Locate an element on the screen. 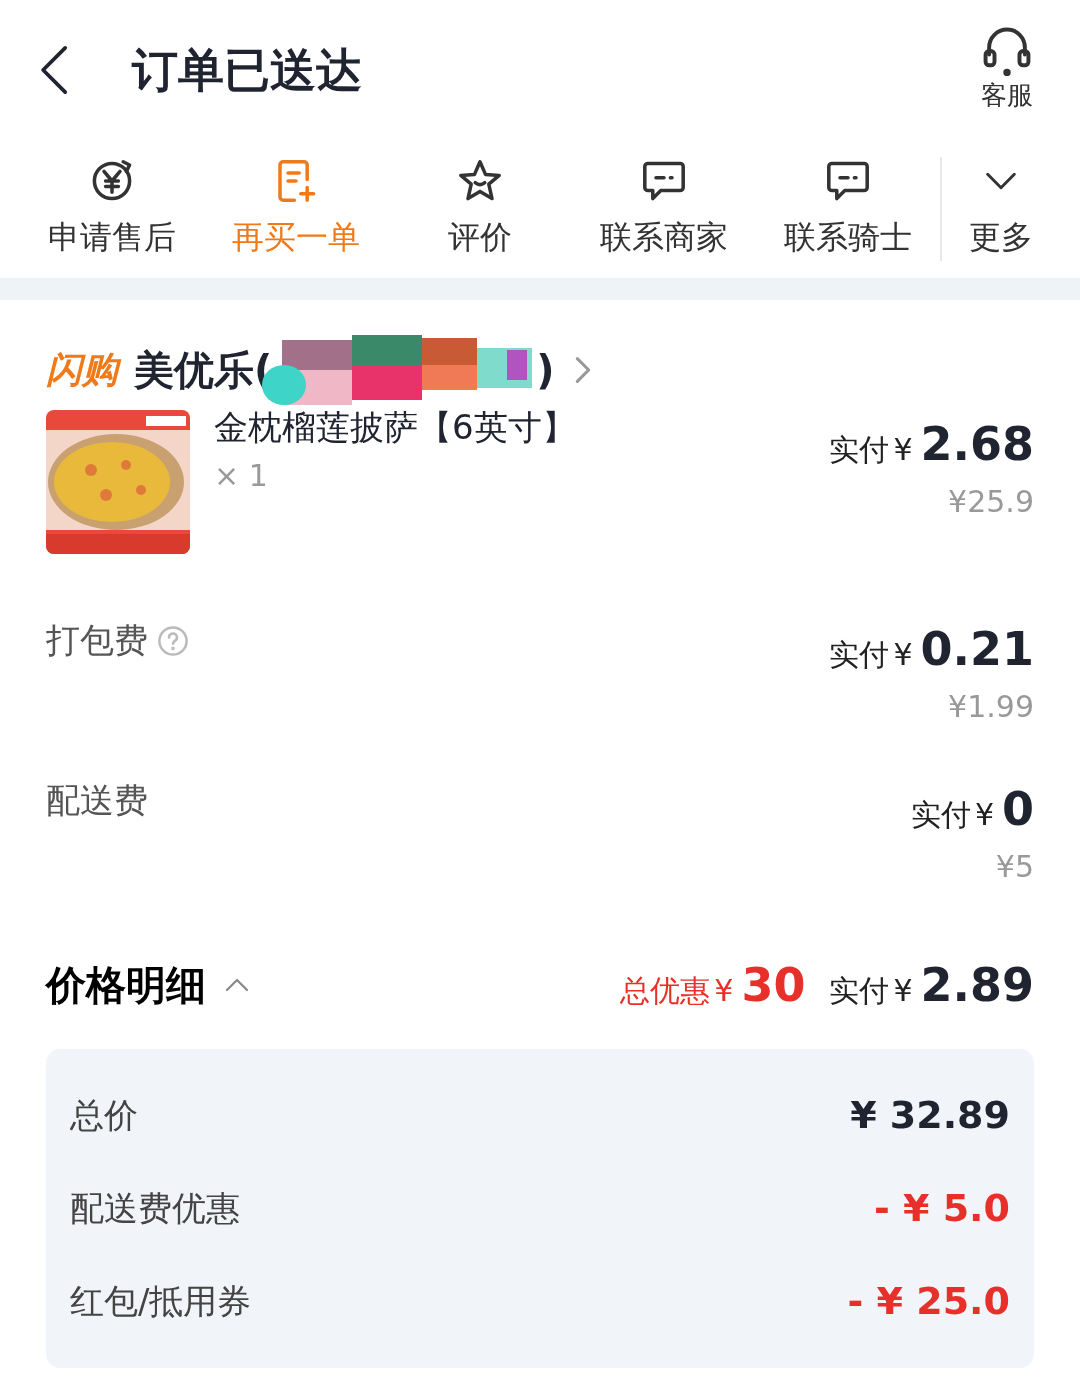  discount-currency: ¥ is located at coordinates (724, 990).